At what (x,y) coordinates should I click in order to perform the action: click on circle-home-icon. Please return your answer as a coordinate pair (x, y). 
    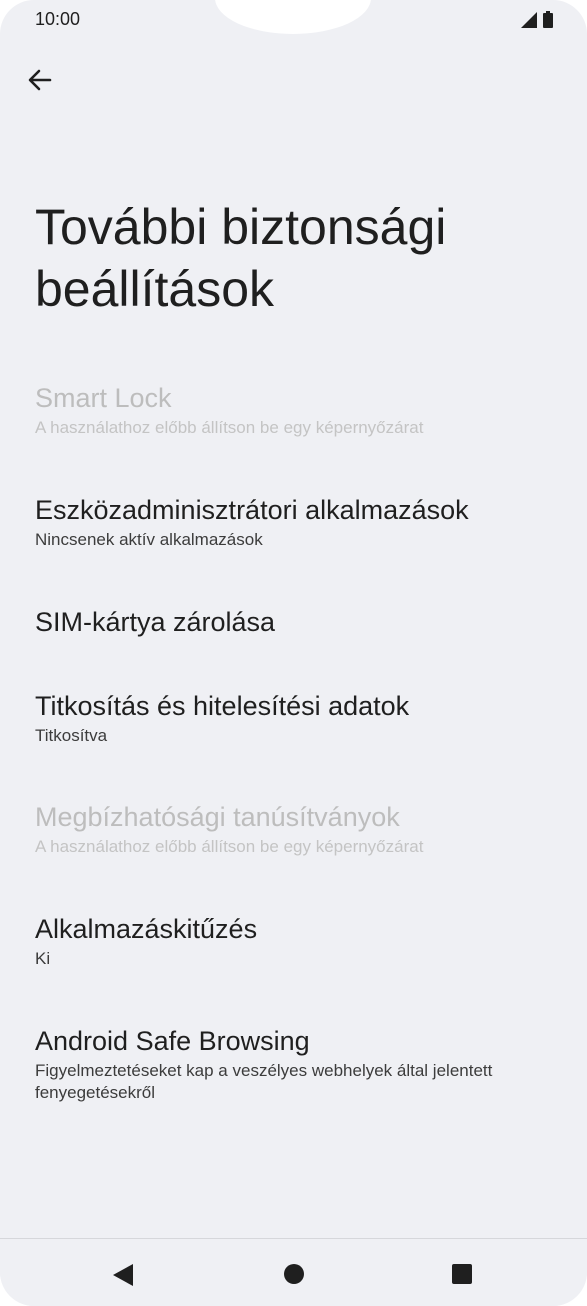
    Looking at the image, I should click on (294, 1274).